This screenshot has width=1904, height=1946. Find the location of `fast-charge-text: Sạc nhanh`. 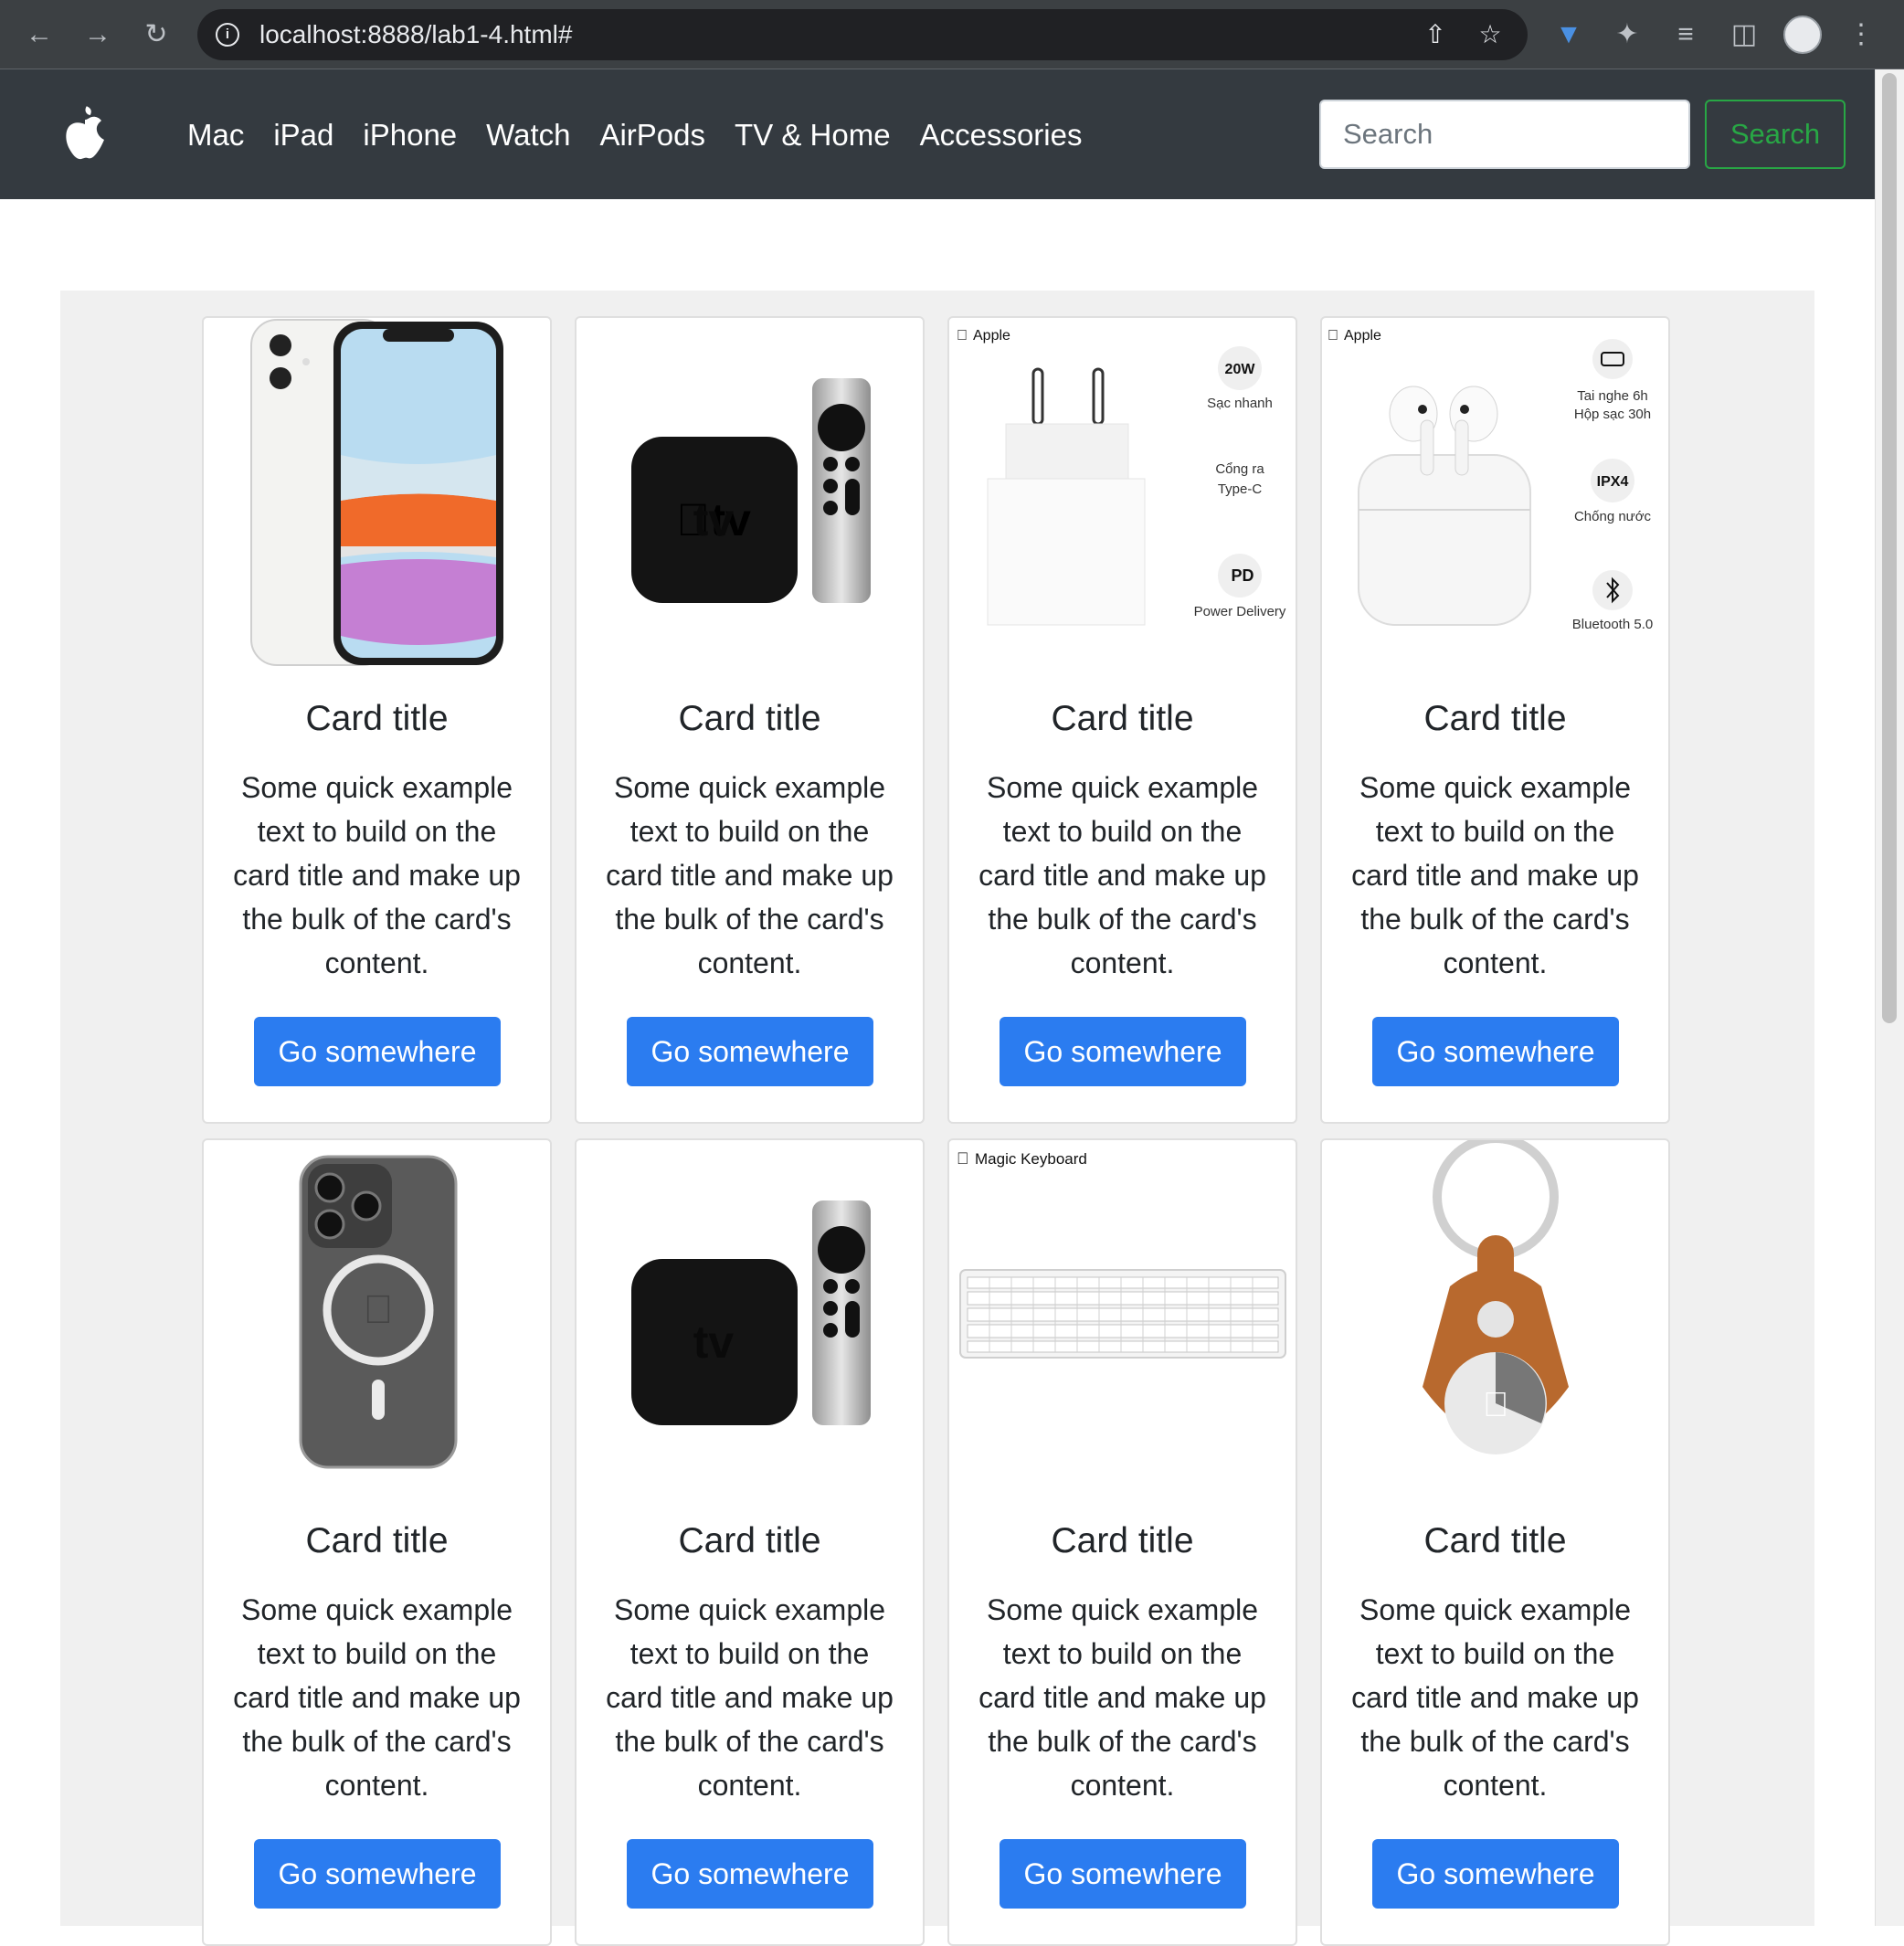

fast-charge-text: Sạc nhanh is located at coordinates (1240, 403).